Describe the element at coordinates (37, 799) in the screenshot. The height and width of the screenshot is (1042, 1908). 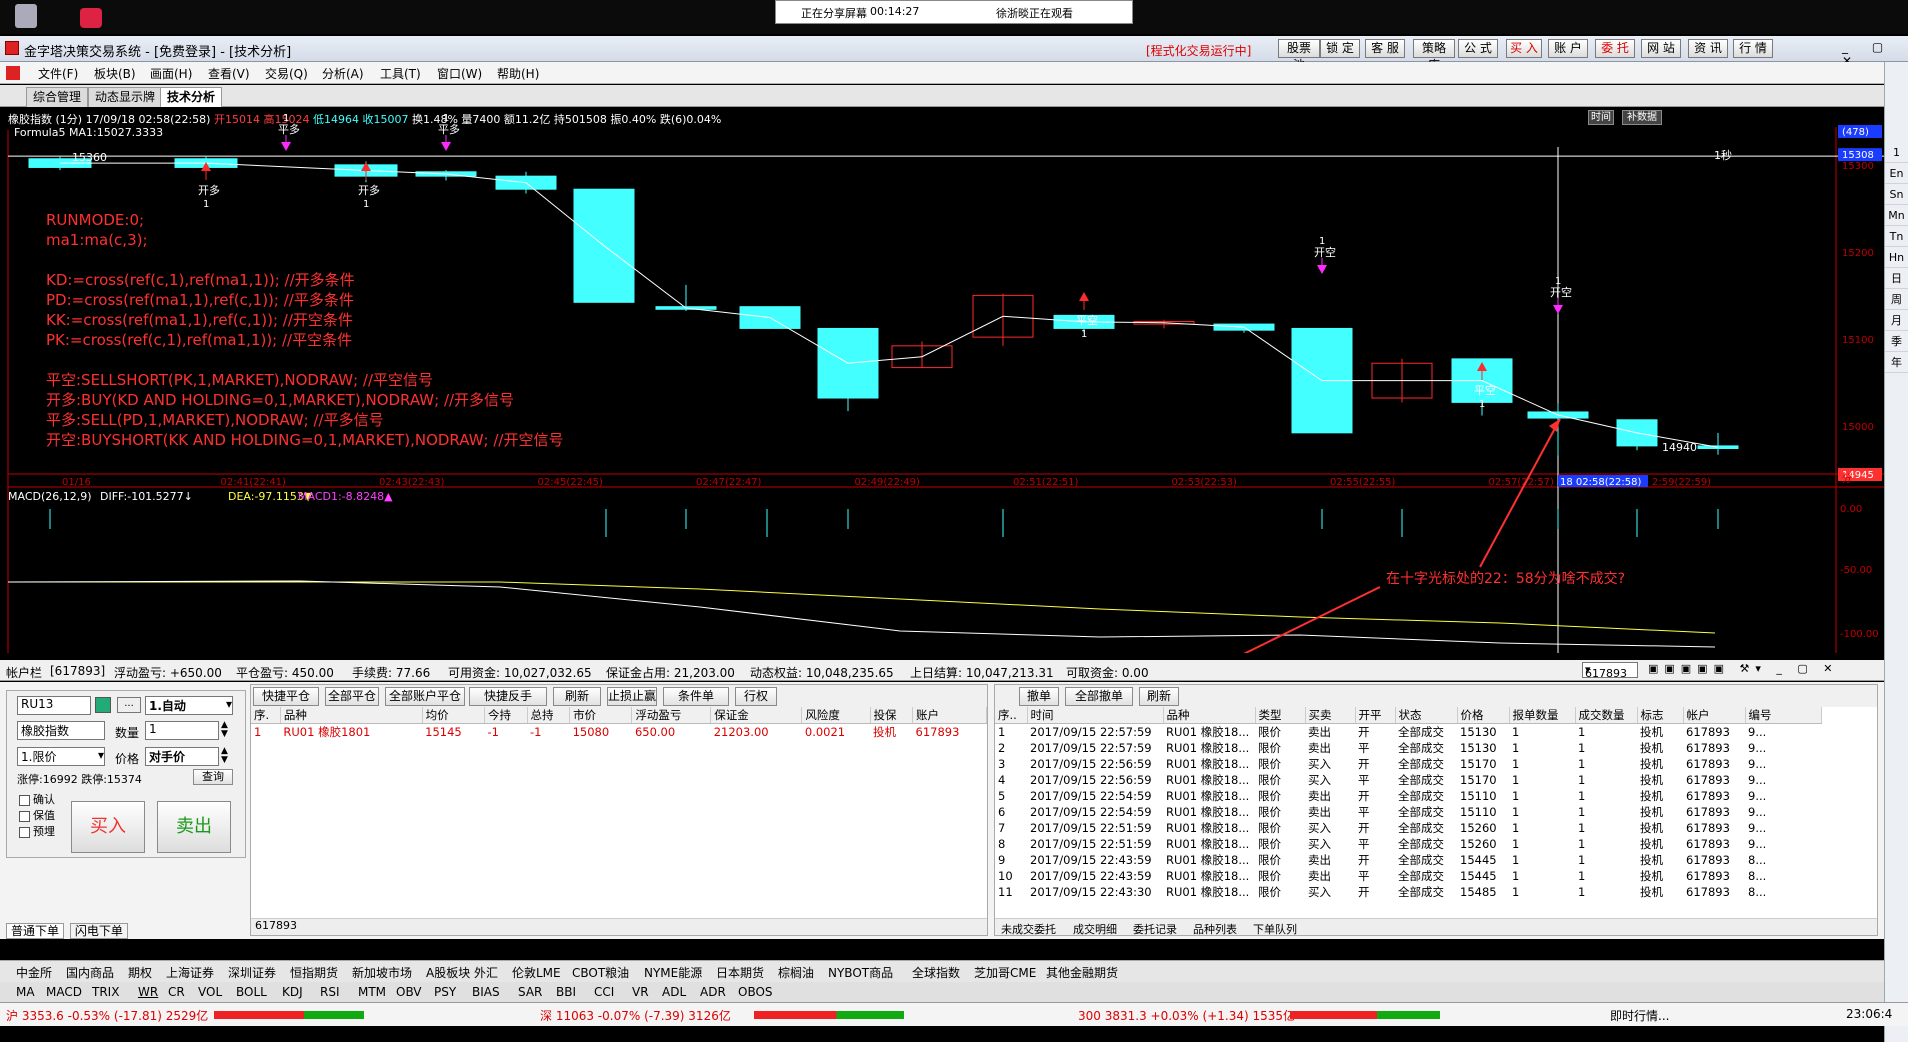
I see `confirm-checkbox: 确认` at that location.